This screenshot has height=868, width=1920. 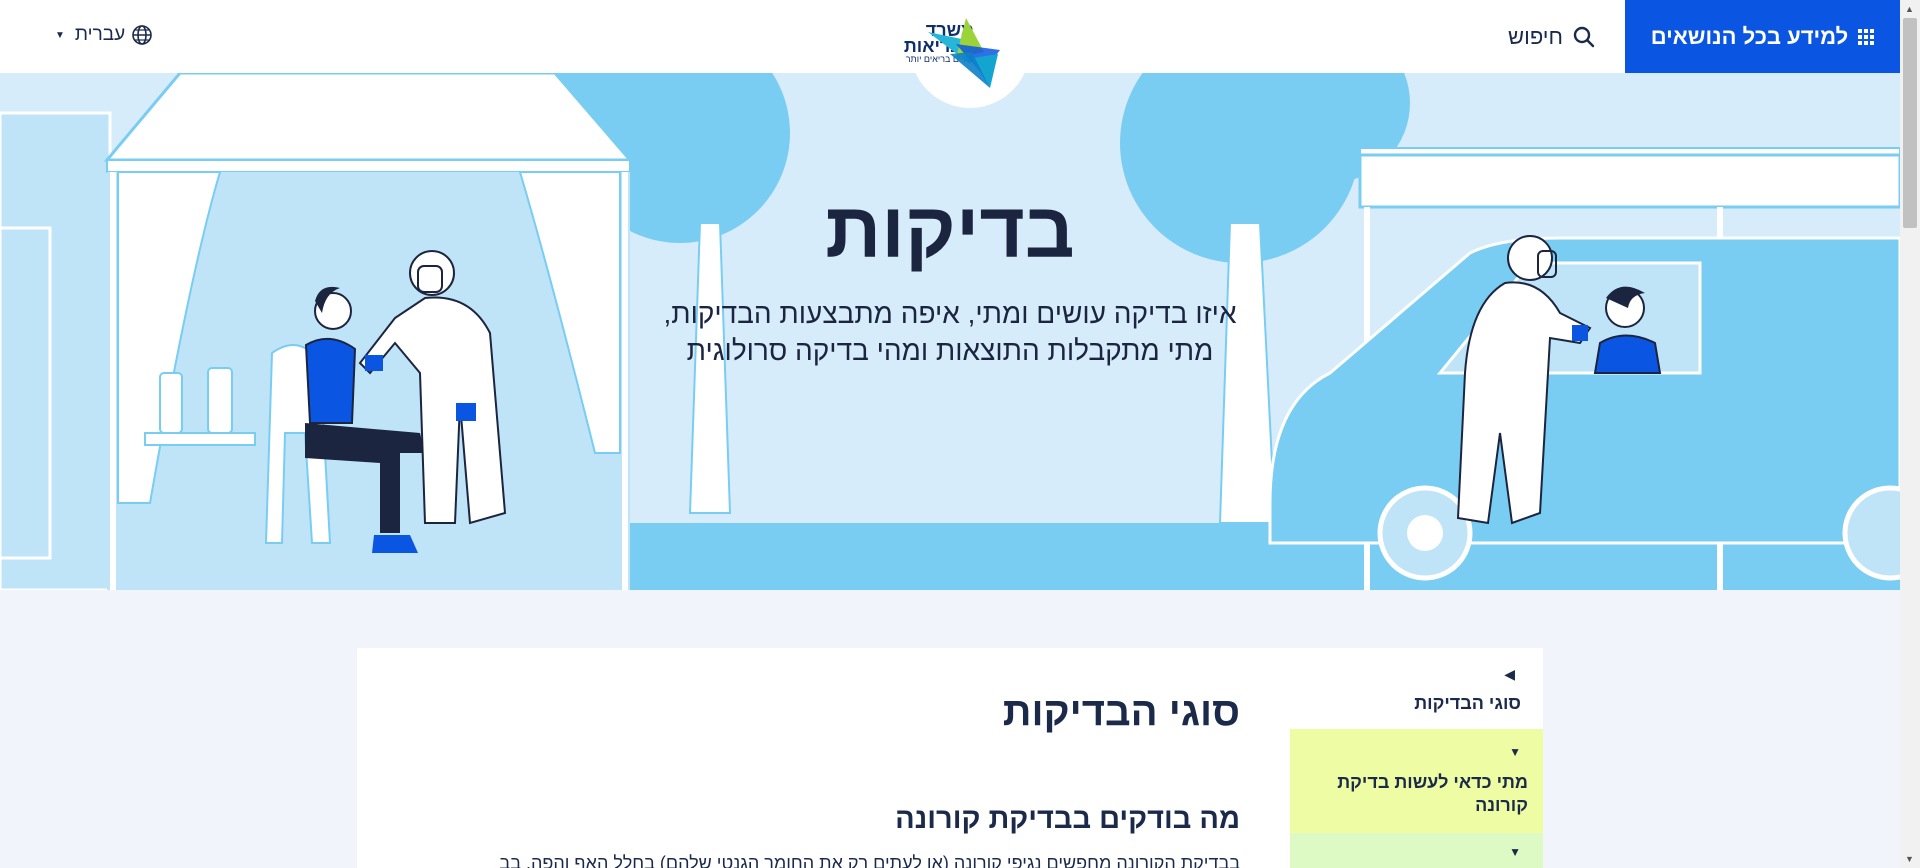 I want to click on page-scrollbar: ▲ ▼, so click(x=1910, y=434).